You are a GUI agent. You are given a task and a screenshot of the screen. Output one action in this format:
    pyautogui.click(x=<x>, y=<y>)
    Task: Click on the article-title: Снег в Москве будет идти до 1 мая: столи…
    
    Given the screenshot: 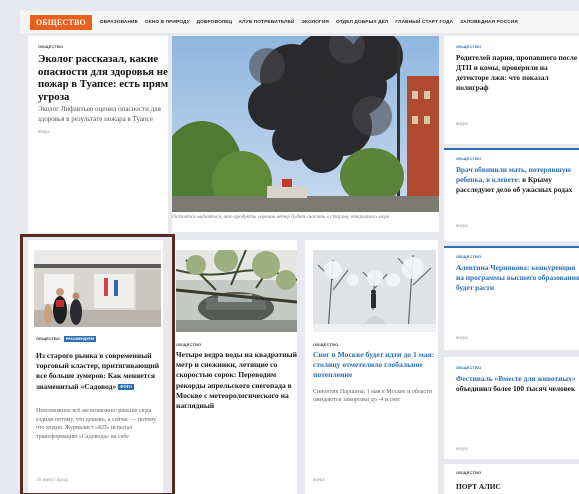 What is the action you would take?
    pyautogui.click(x=375, y=365)
    